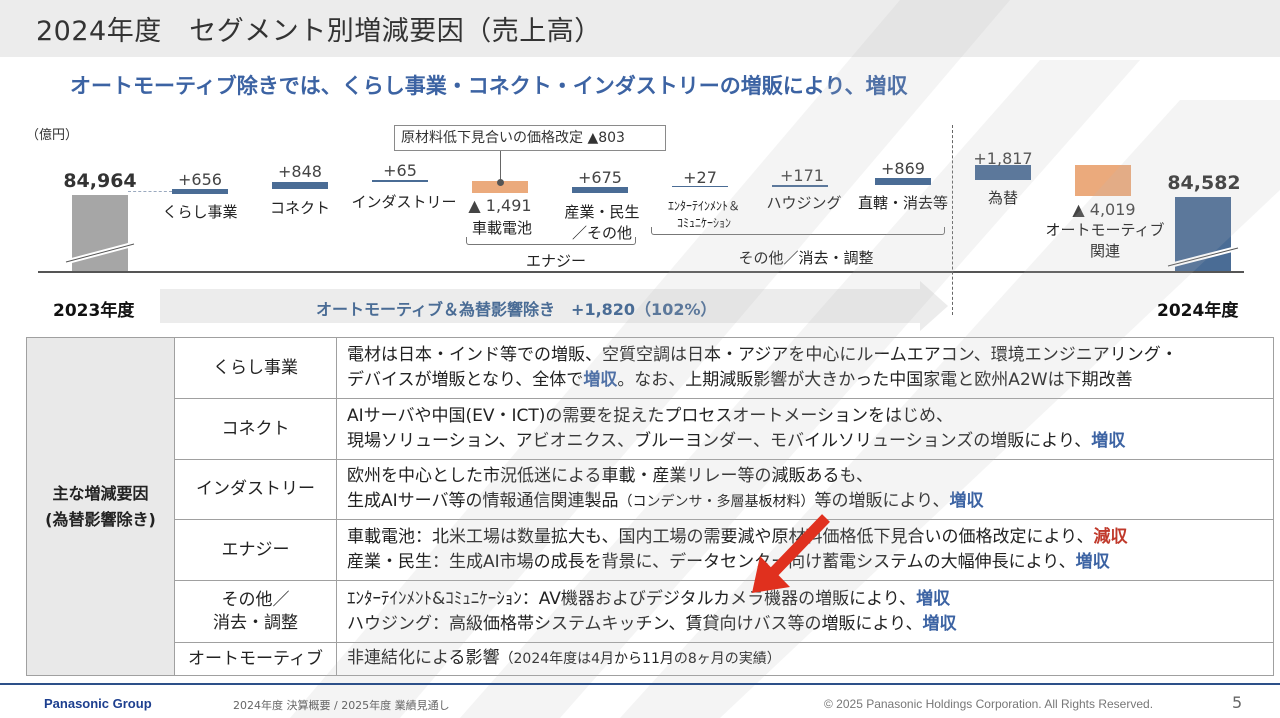 The height and width of the screenshot is (718, 1280). Describe the element at coordinates (952, 220) in the screenshot. I see `divider-line` at that location.